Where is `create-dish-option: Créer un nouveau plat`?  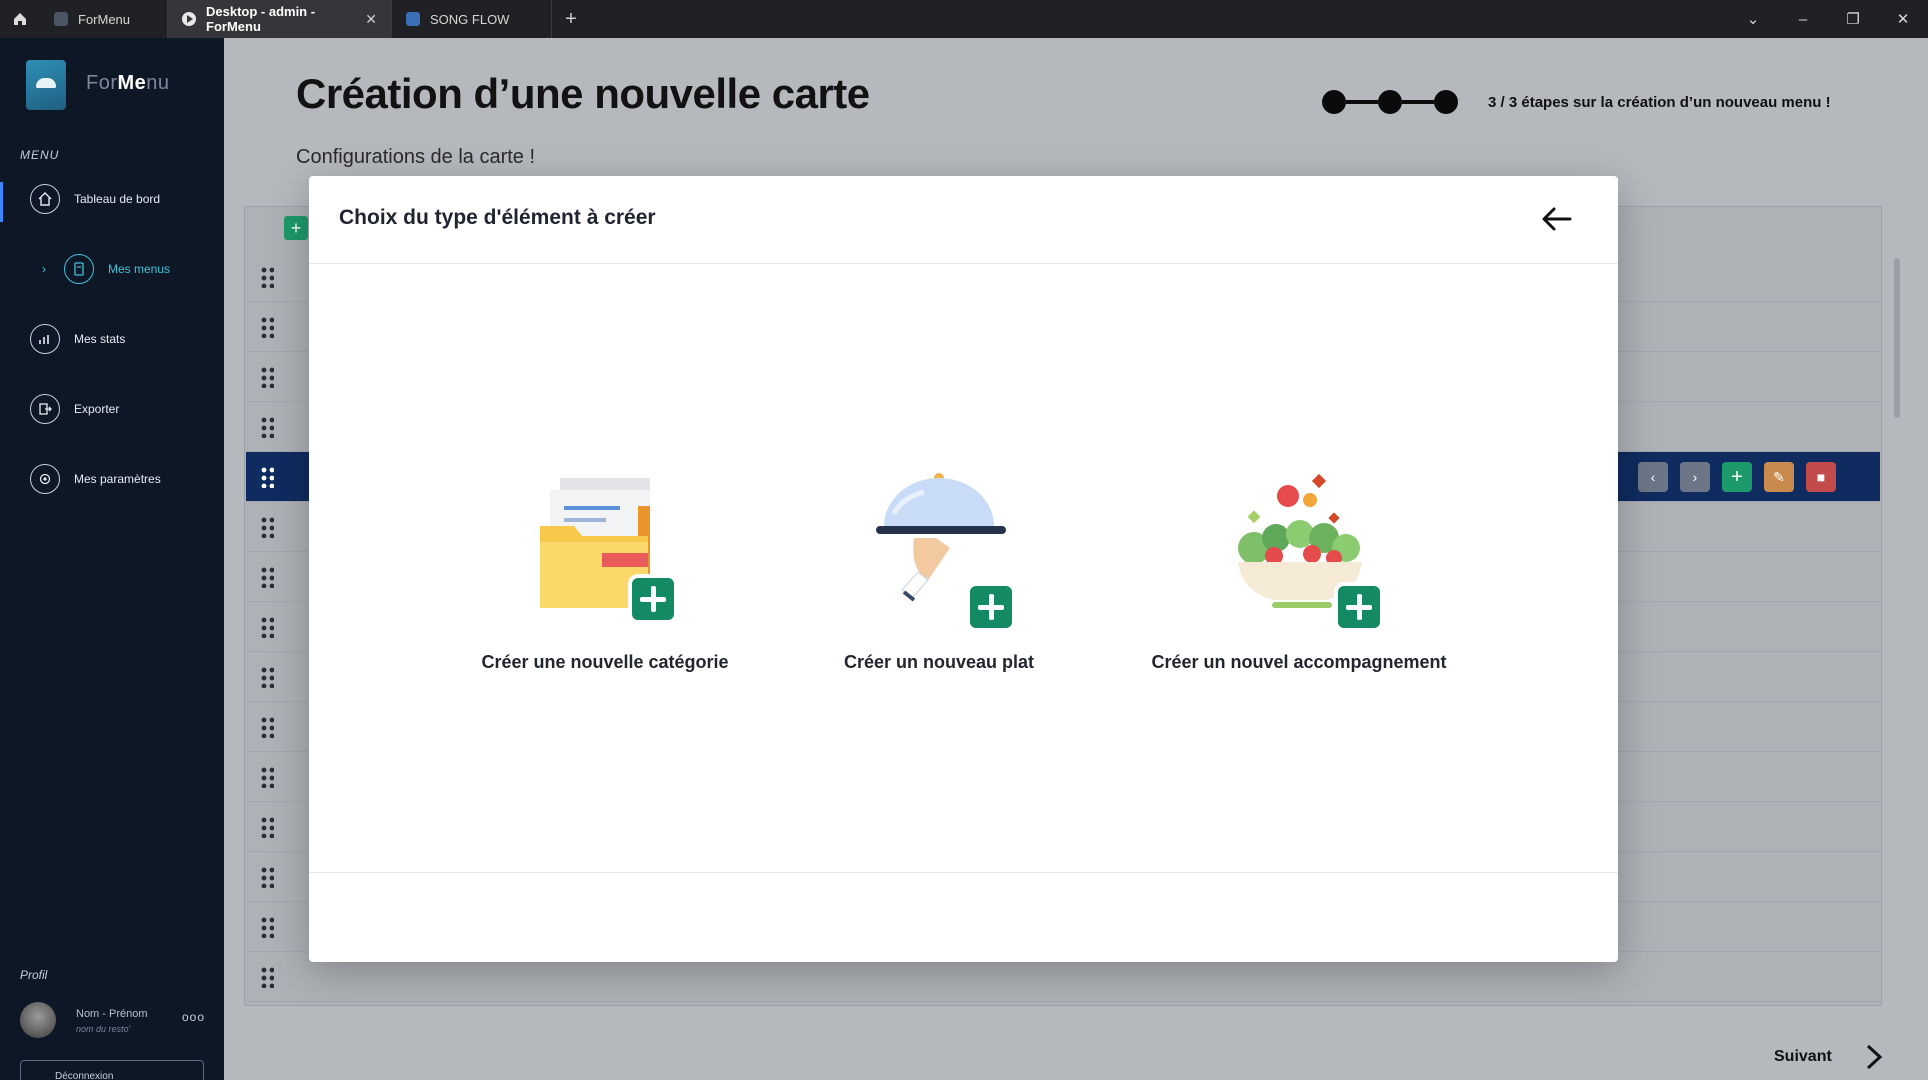 create-dish-option: Créer un nouveau plat is located at coordinates (939, 565).